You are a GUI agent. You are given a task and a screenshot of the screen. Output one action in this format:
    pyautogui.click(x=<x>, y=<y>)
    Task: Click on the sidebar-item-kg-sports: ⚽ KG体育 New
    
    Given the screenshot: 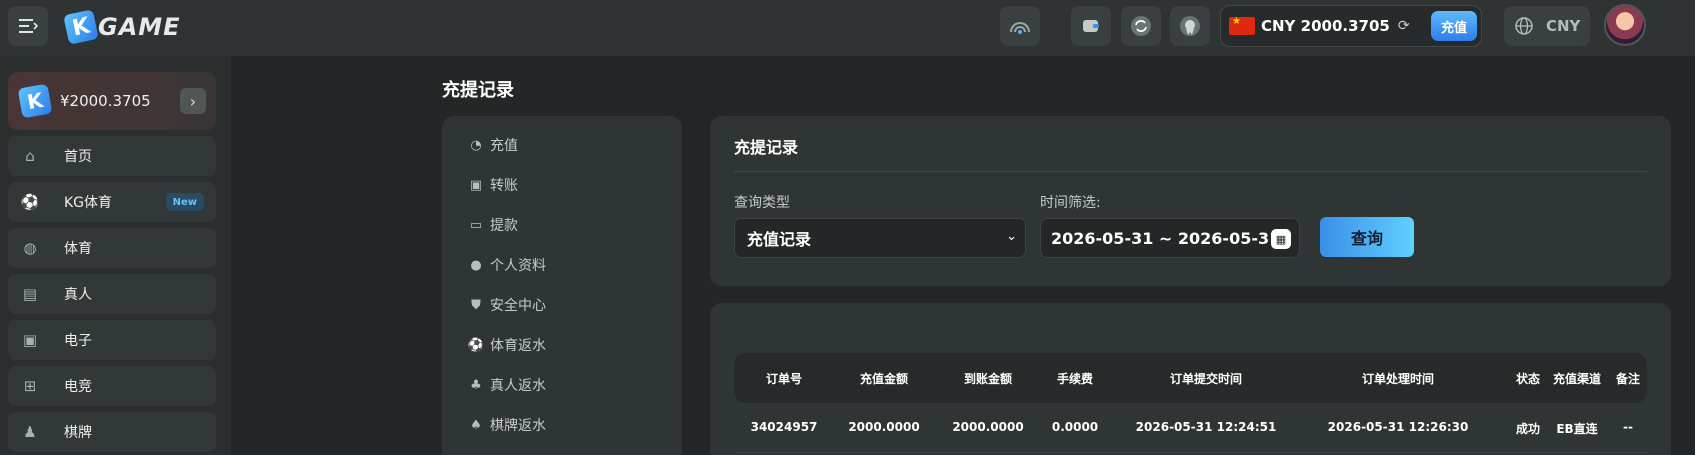 What is the action you would take?
    pyautogui.click(x=112, y=202)
    